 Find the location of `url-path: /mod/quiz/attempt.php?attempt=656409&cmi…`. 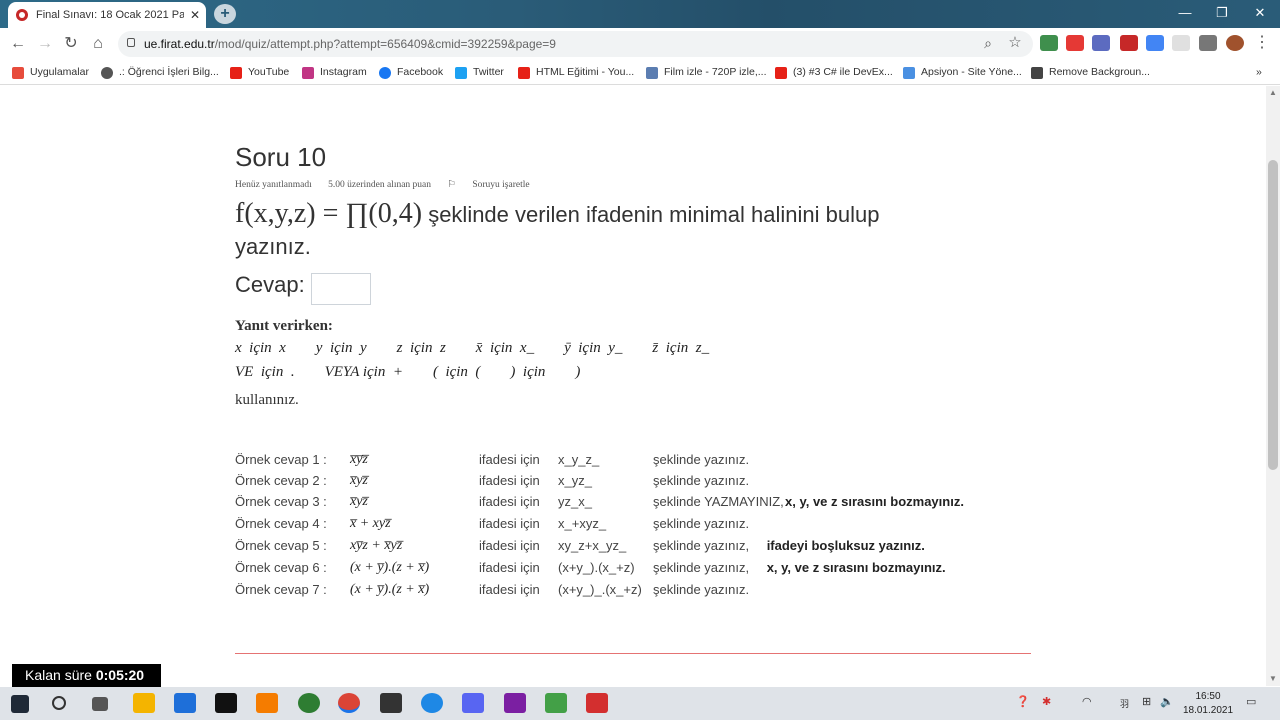

url-path: /mod/quiz/attempt.php?attempt=656409&cmi… is located at coordinates (385, 44).